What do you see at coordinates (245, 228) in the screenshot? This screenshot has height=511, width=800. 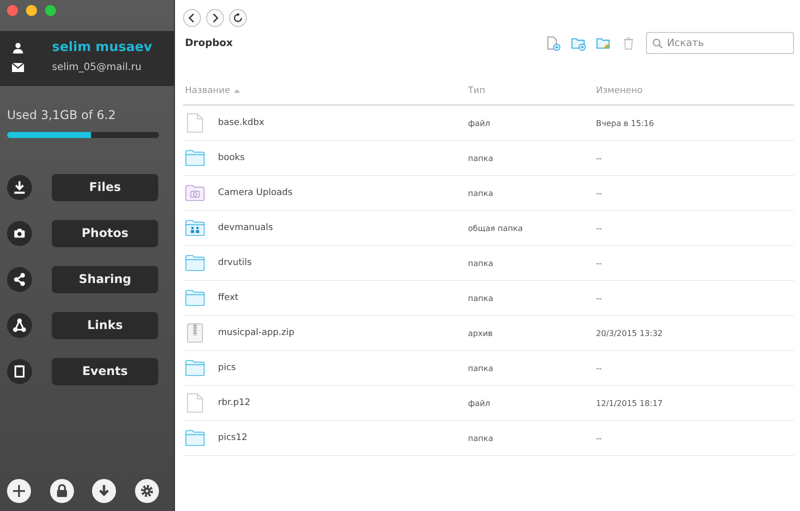 I see `file-name: devmanuals` at bounding box center [245, 228].